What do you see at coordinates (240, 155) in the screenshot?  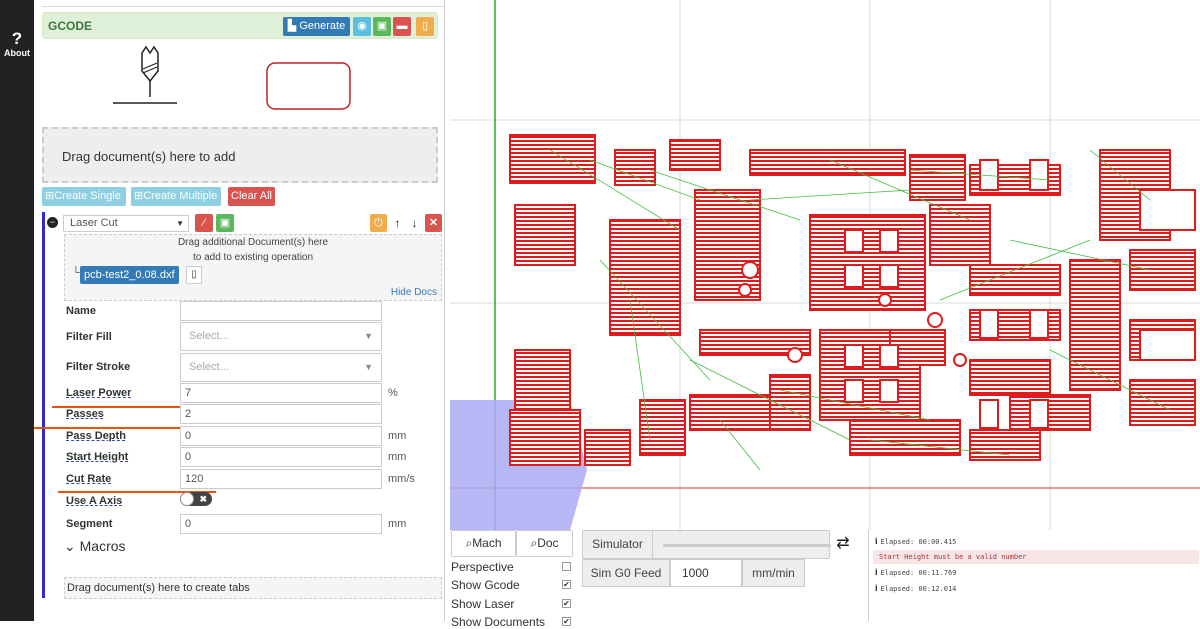 I see `document-dropzone: Drag document(s) here to add` at bounding box center [240, 155].